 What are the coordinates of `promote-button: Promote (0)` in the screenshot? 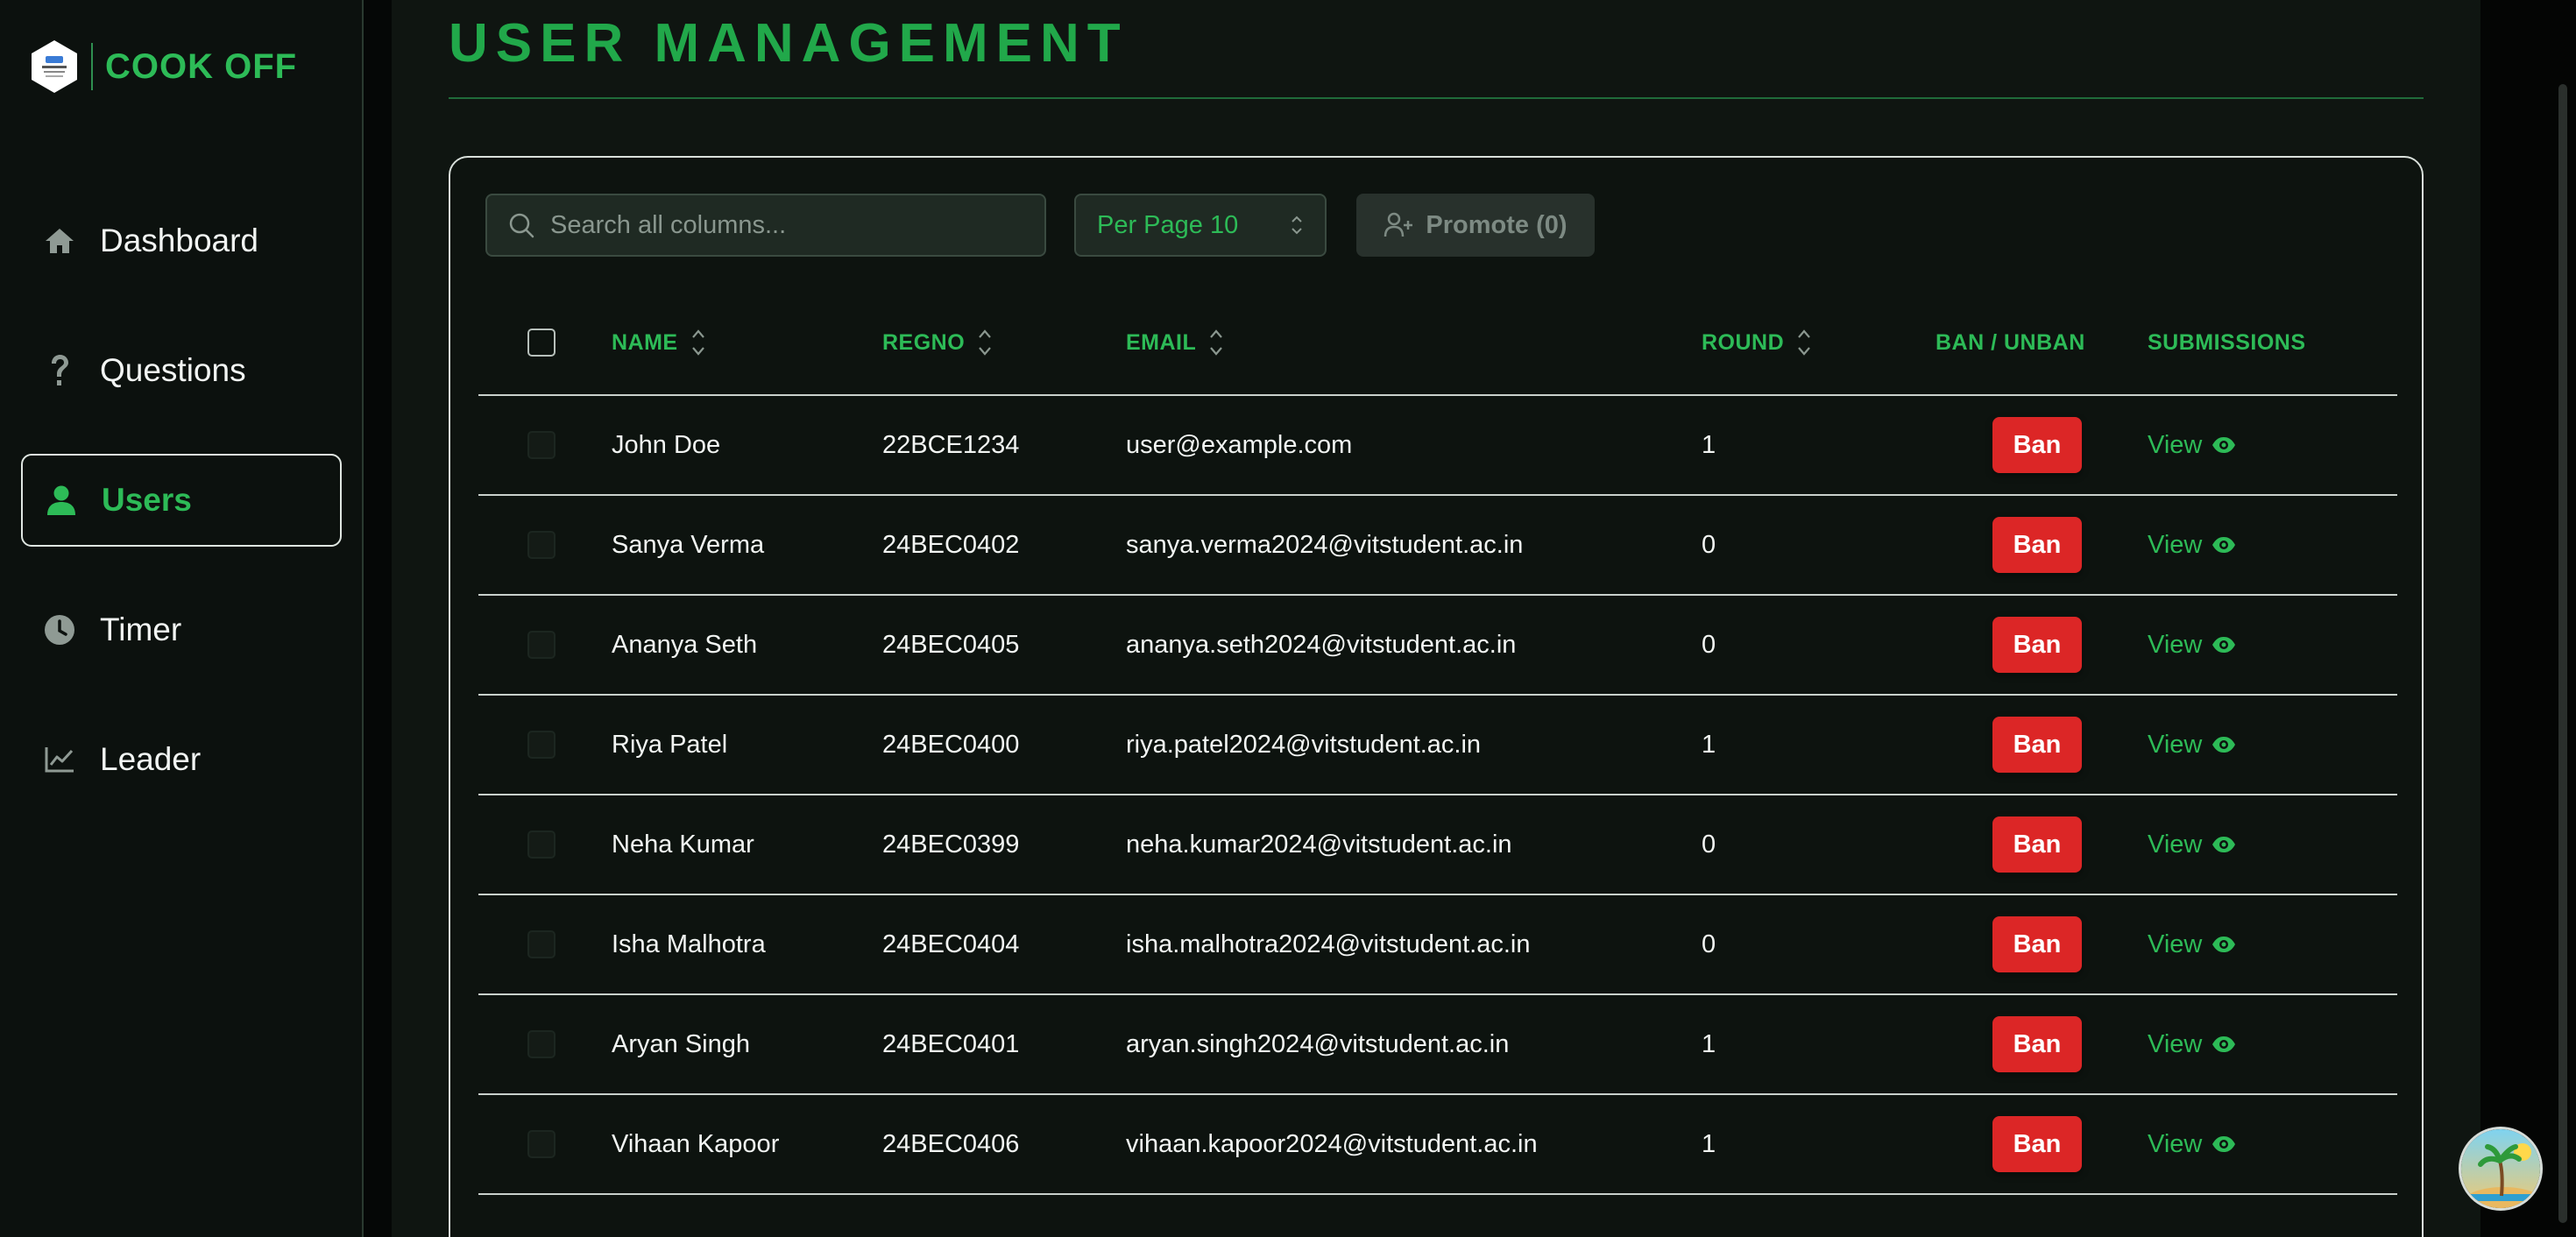 It's located at (1475, 225).